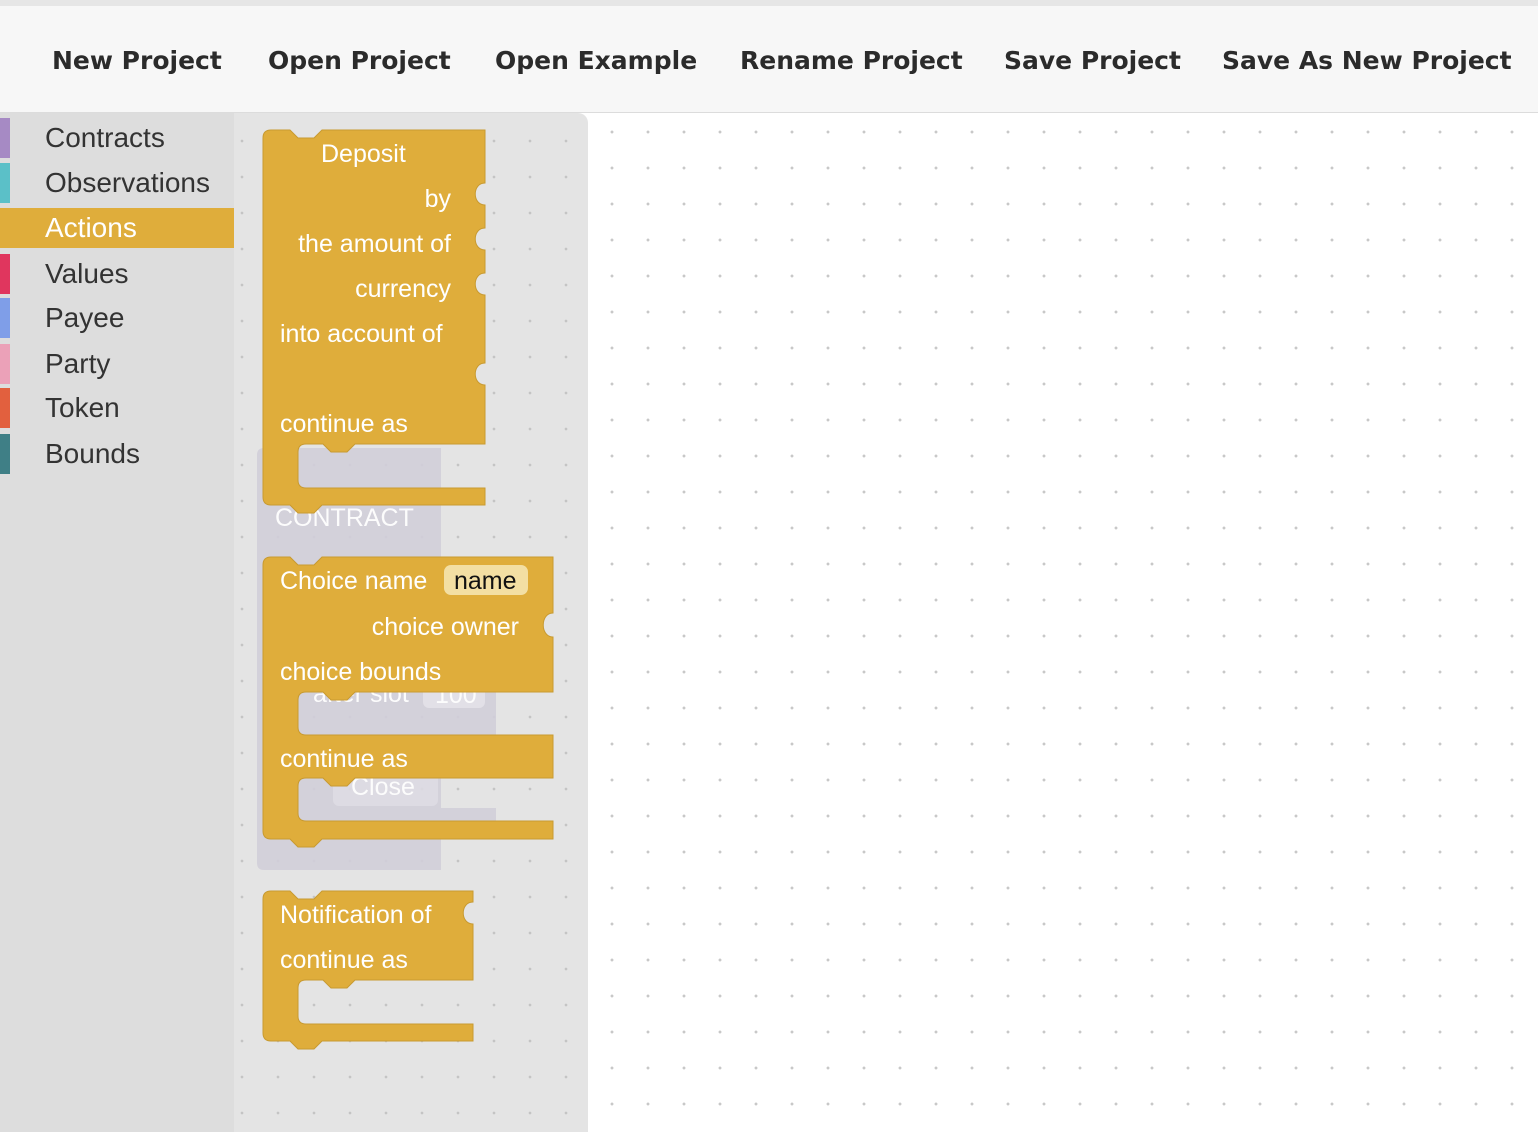  Describe the element at coordinates (445, 627) in the screenshot. I see `choice-owner-label: choice owner` at that location.